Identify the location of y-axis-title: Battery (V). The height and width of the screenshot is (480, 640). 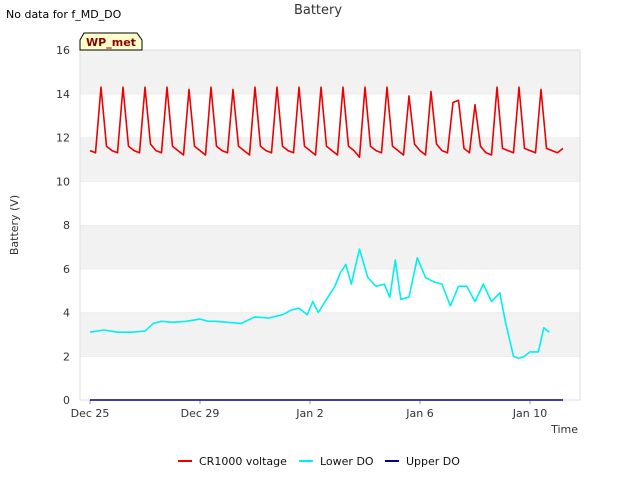
(14, 225).